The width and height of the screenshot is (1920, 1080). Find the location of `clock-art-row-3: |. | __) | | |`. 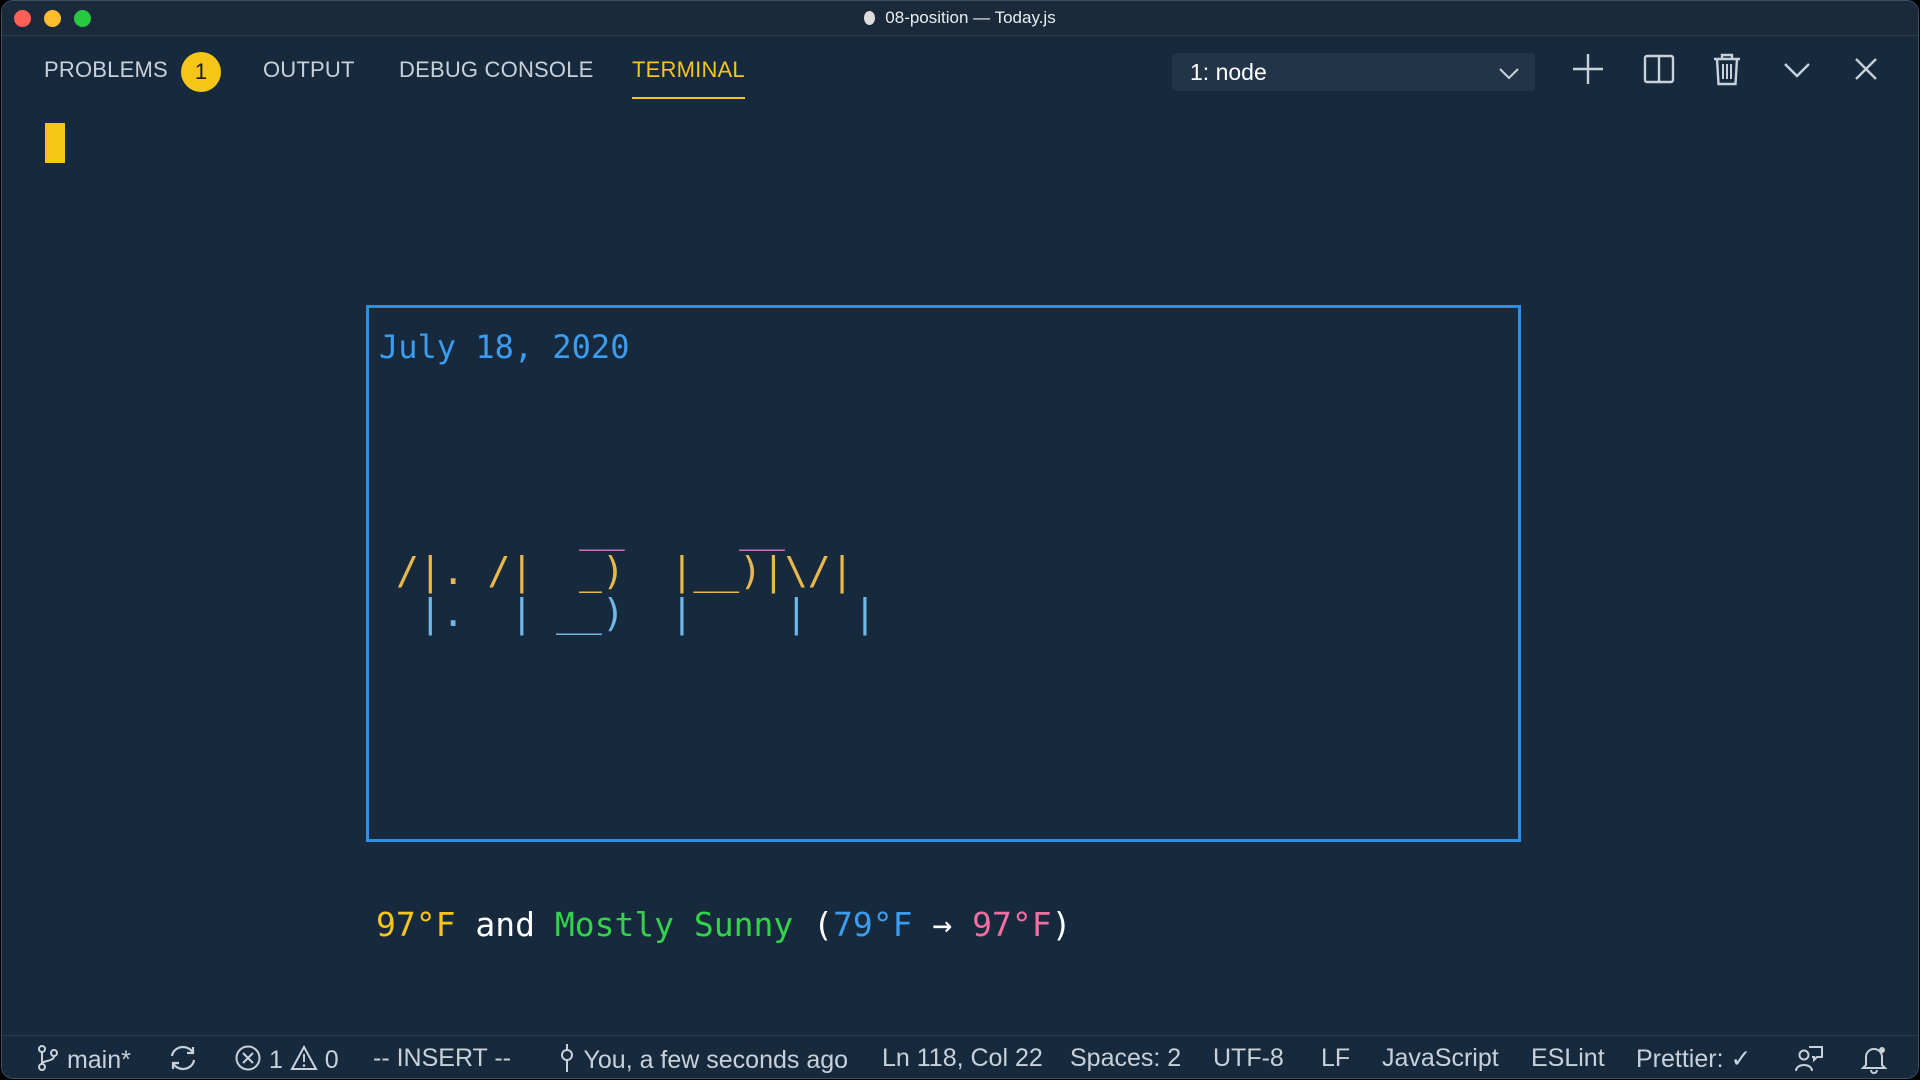

clock-art-row-3: |. | __) | | | is located at coordinates (636, 613).